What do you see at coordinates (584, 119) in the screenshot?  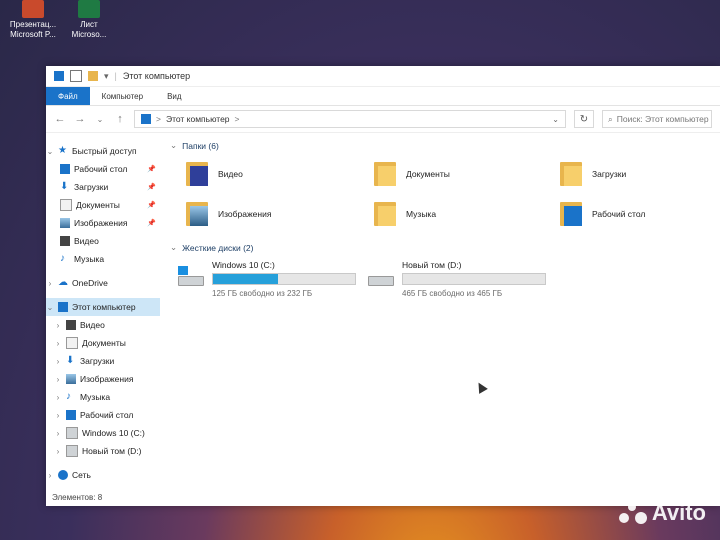 I see `refresh-icon: ↻` at bounding box center [584, 119].